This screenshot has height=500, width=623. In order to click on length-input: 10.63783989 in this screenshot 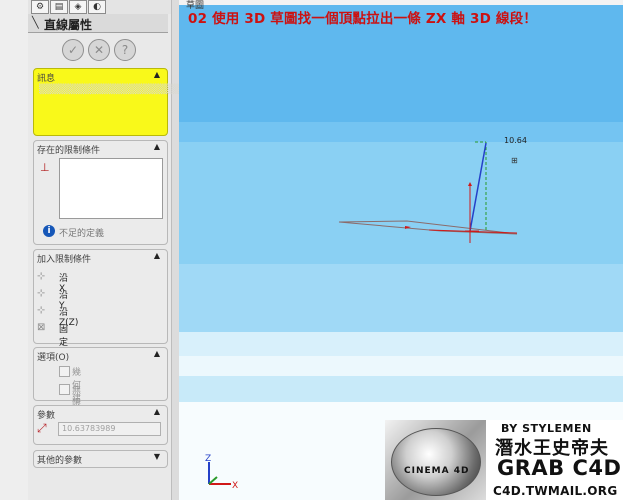, I will do `click(109, 429)`.